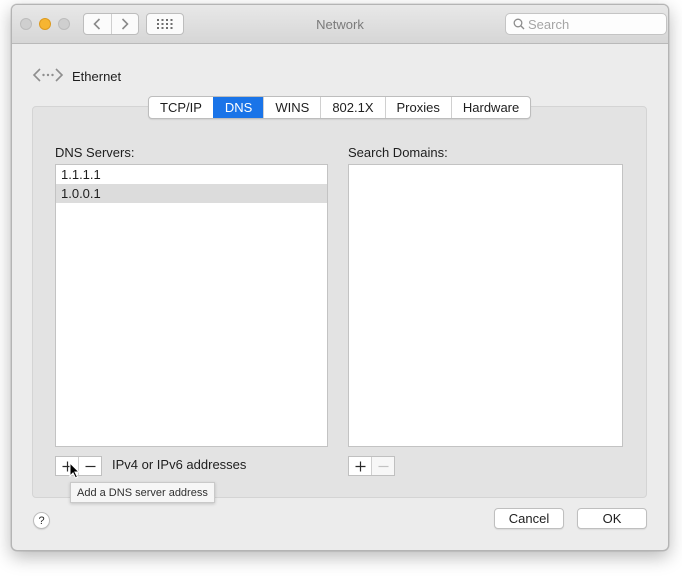  I want to click on tab-hardware: Hardware, so click(490, 107).